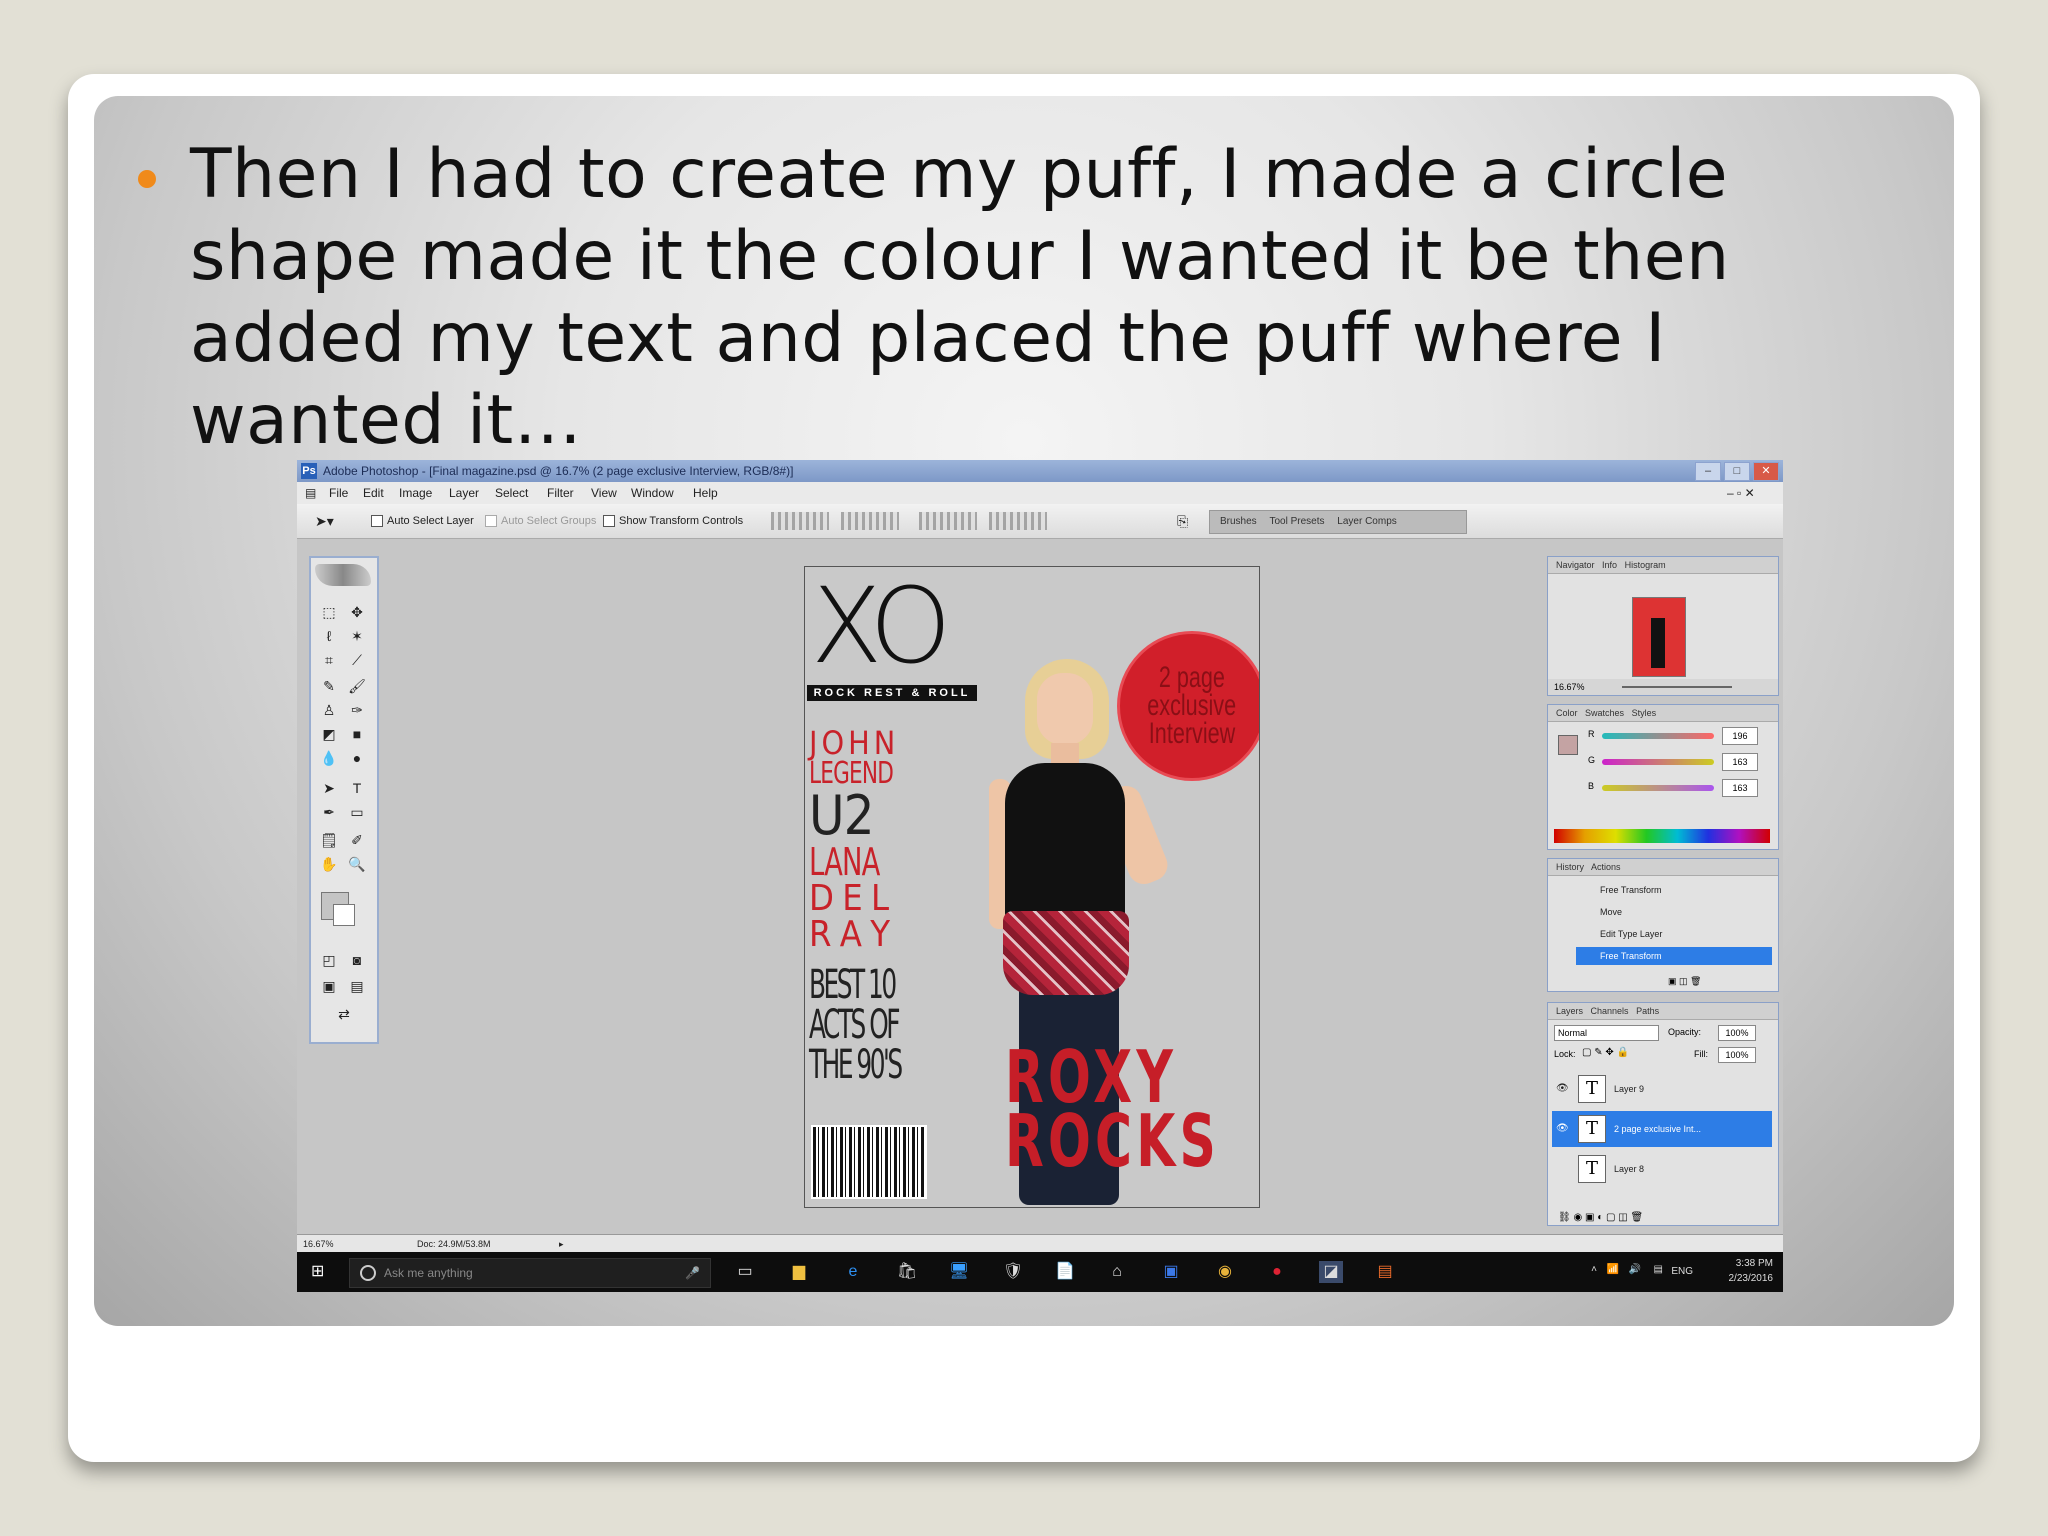 Image resolution: width=2048 pixels, height=1536 pixels. I want to click on notes-tool-icon: 🗒, so click(329, 840).